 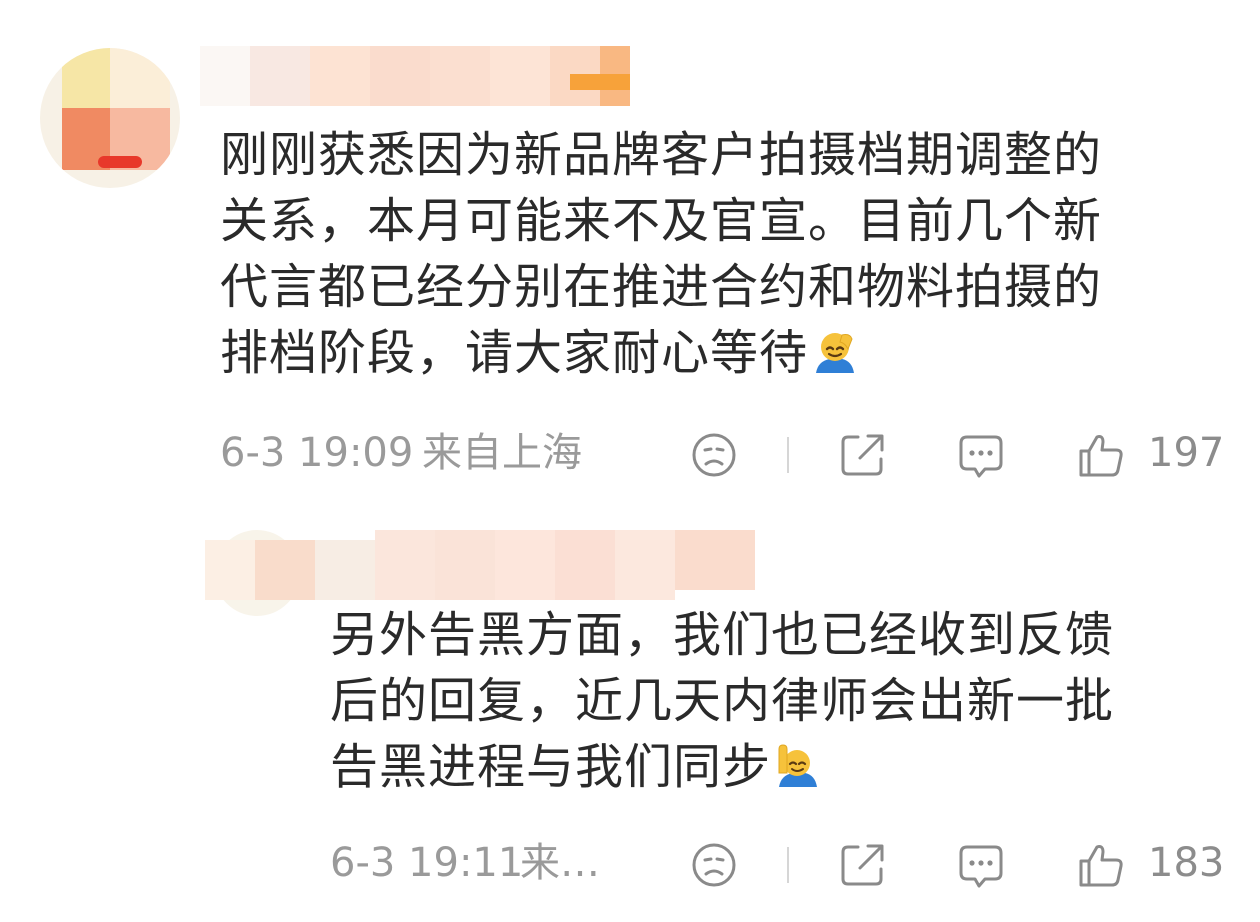 I want to click on comment-footer: 6-3 19:11 来… 183, so click(x=630, y=863).